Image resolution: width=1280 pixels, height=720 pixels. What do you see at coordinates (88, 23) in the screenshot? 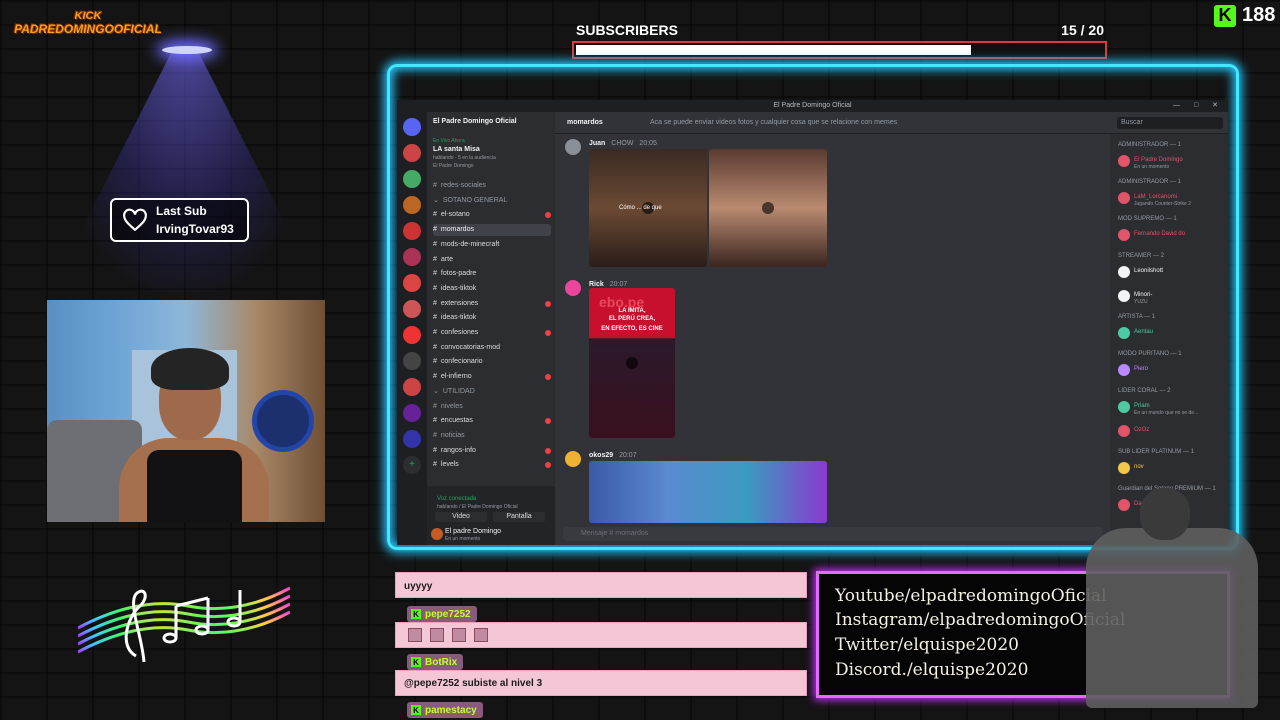
I see `kick-channel-title: KICK PADREDOMINGOOFICIAL` at bounding box center [88, 23].